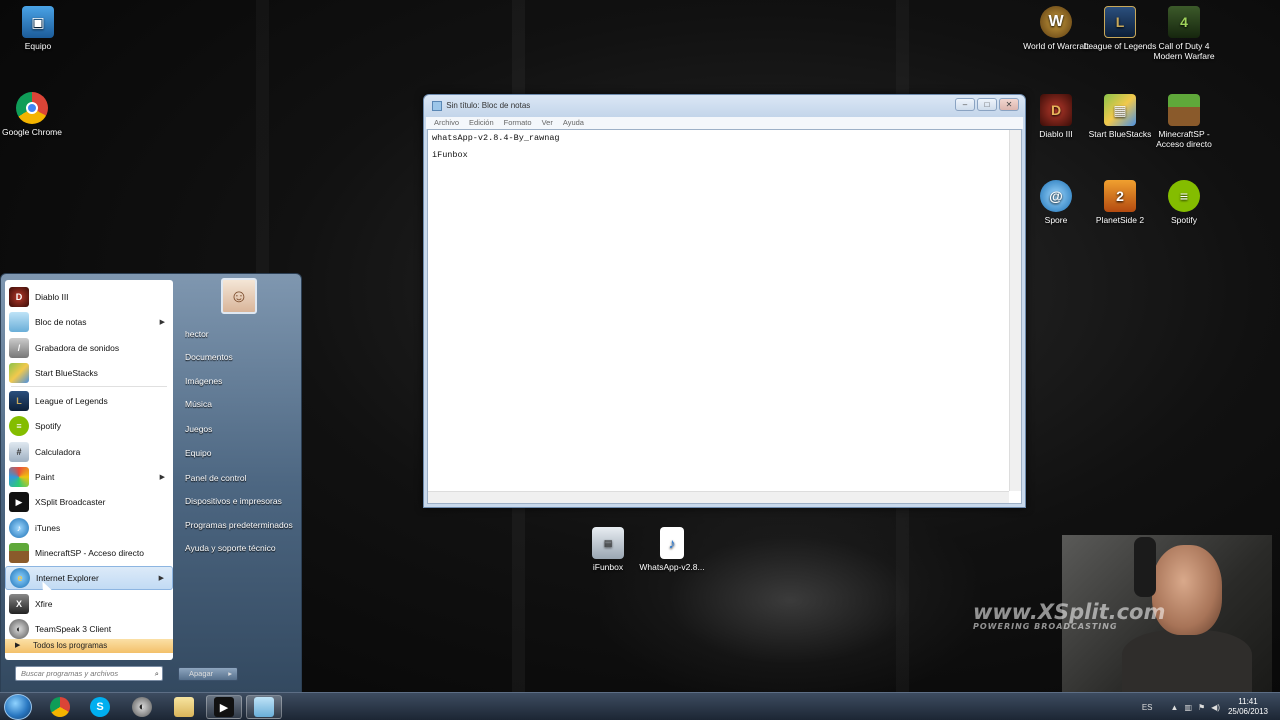 This screenshot has height=720, width=1280. Describe the element at coordinates (1120, 110) in the screenshot. I see `bluestacks-icon: ▦` at that location.